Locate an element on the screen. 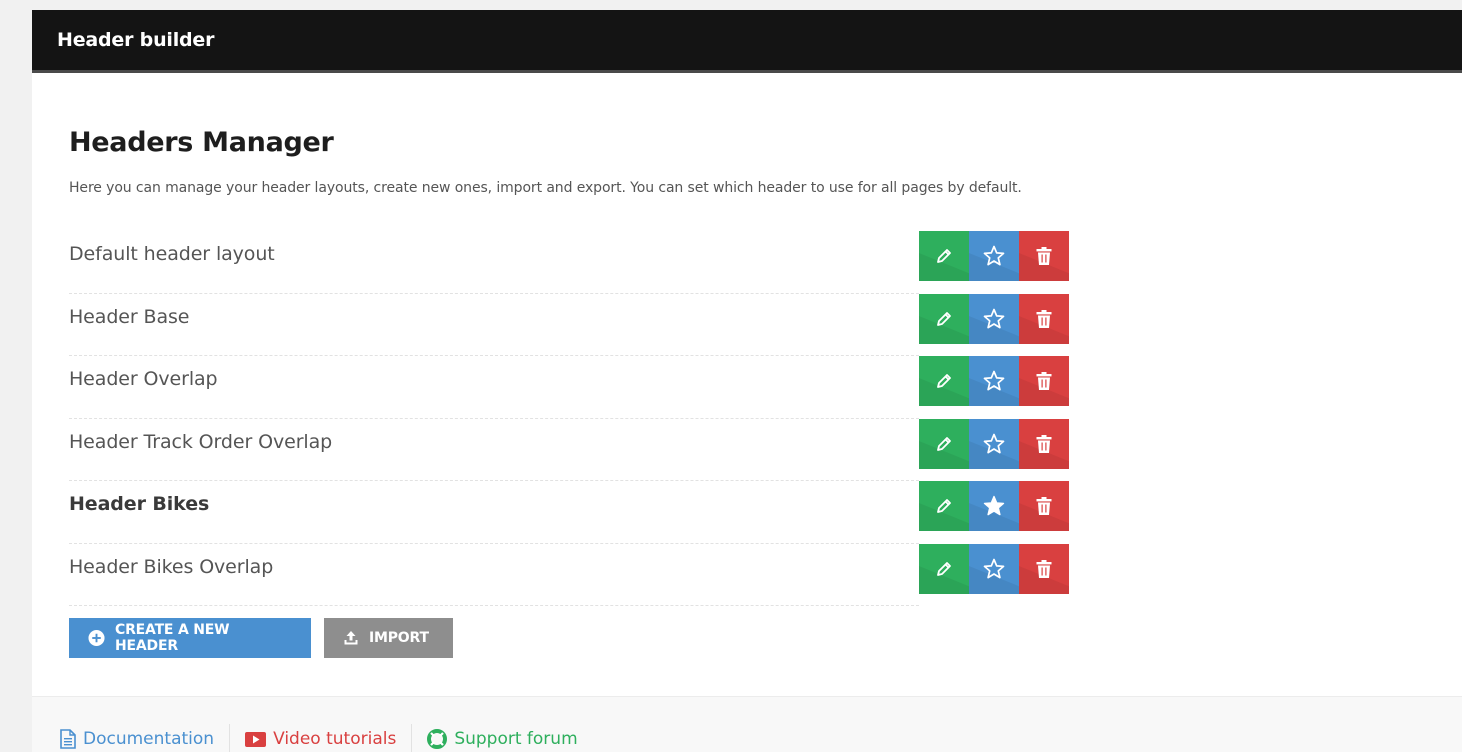  import-label: IMPORT is located at coordinates (399, 638).